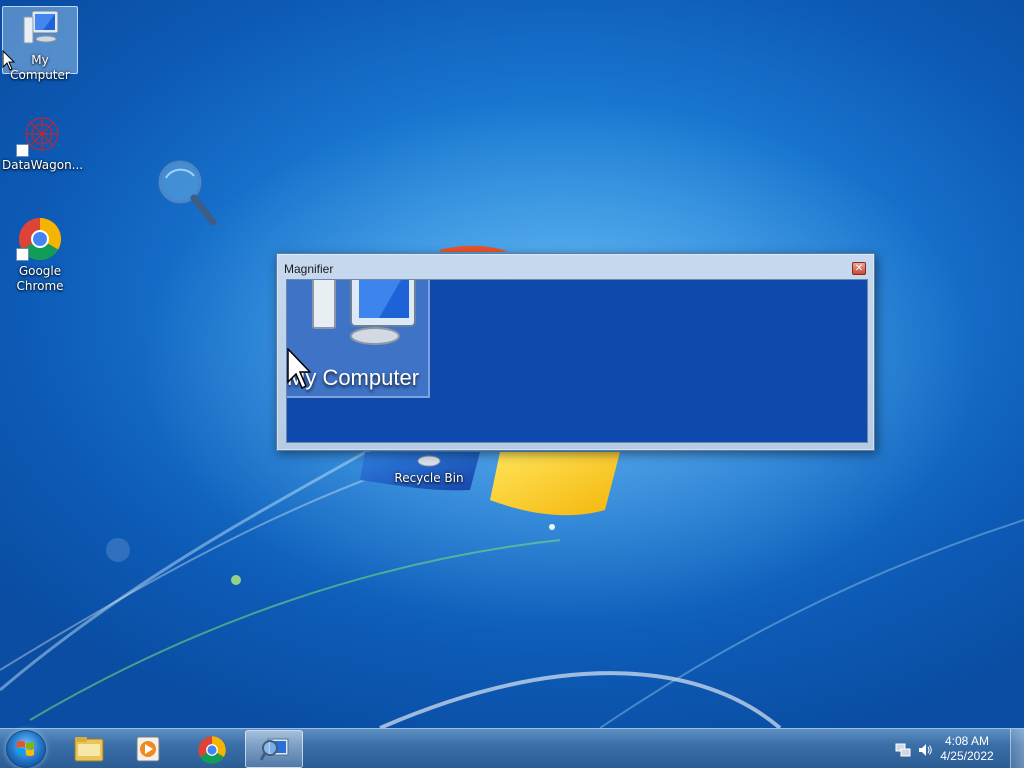 This screenshot has width=1024, height=768. What do you see at coordinates (577, 361) in the screenshot?
I see `magnified-view: My Computer` at bounding box center [577, 361].